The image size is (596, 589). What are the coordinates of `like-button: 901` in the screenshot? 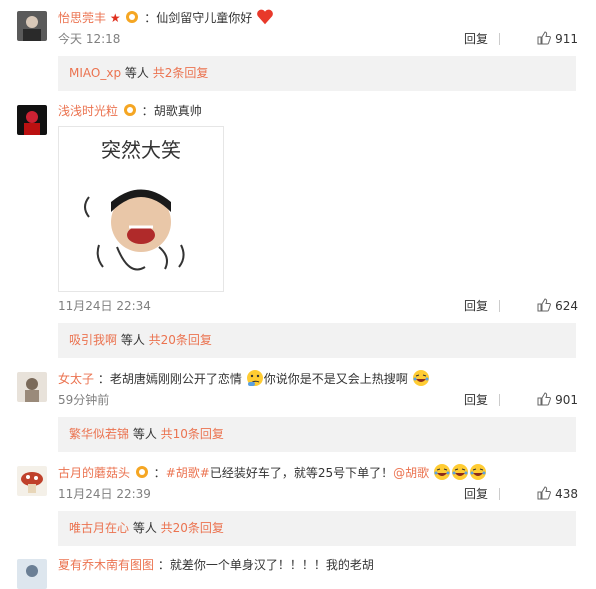 It's located at (557, 400).